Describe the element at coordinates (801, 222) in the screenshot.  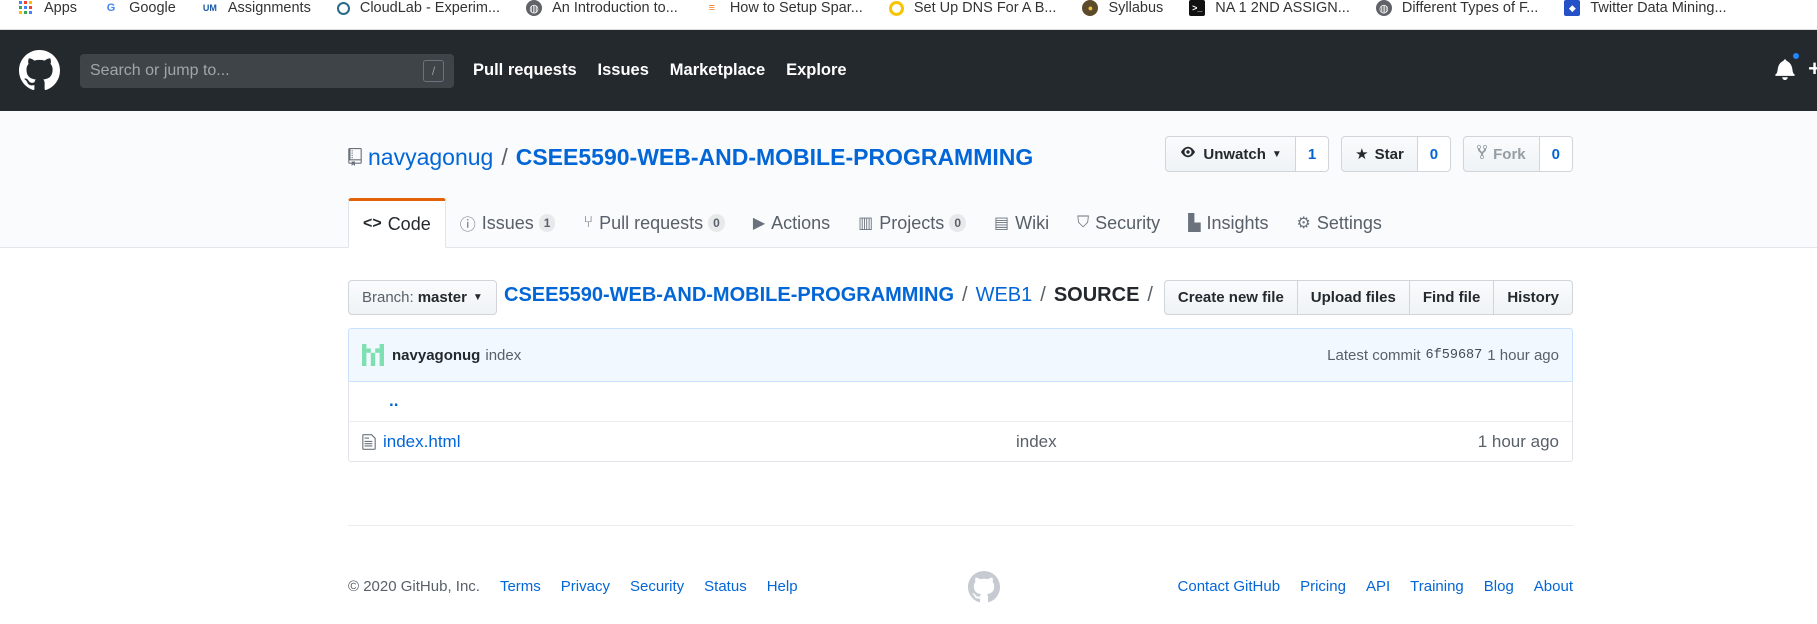
I see `tab-label: Actions` at that location.